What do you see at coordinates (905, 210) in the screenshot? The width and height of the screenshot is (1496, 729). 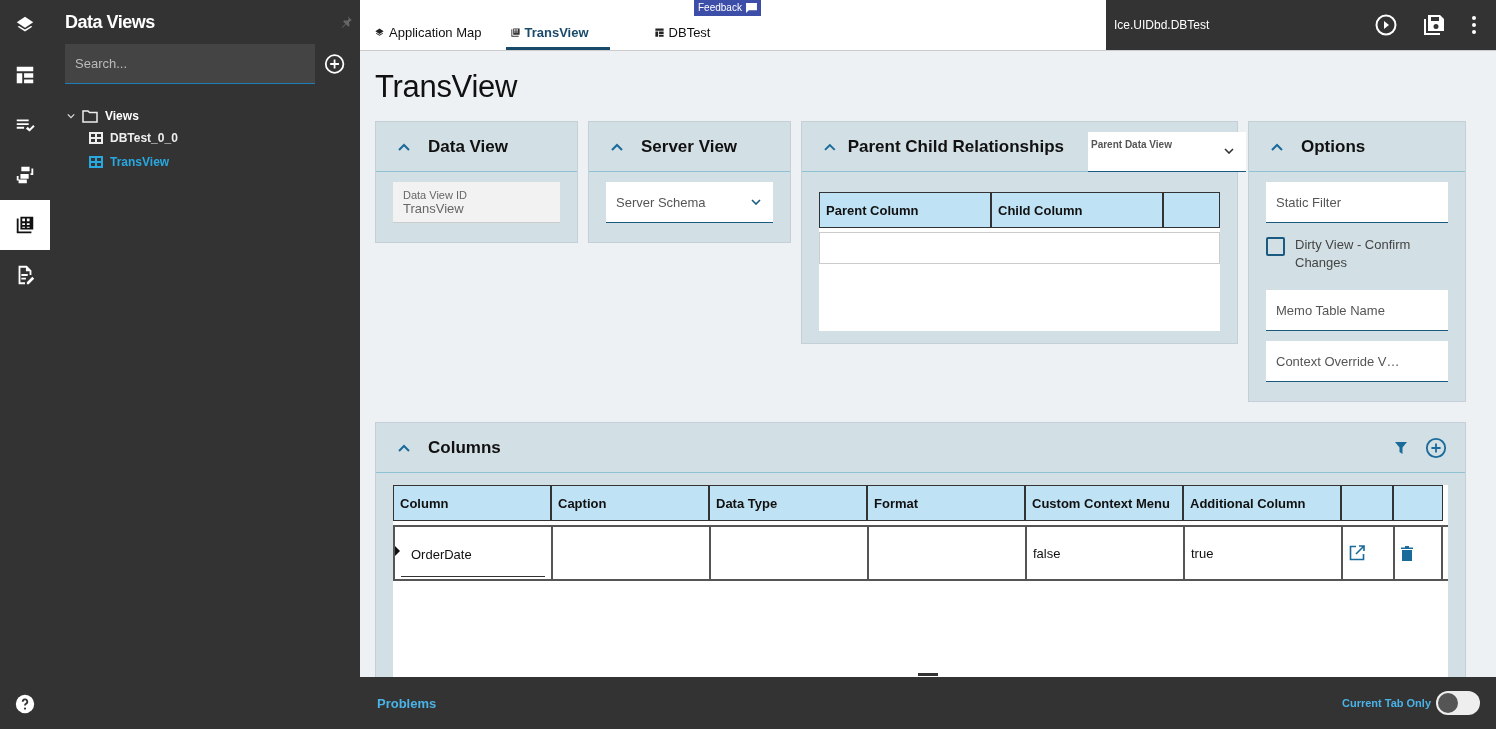 I see `column-header: Parent Column` at bounding box center [905, 210].